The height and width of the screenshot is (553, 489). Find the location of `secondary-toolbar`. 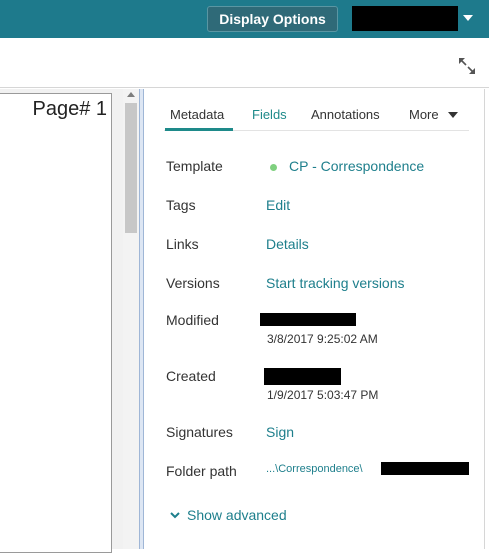

secondary-toolbar is located at coordinates (244, 63).